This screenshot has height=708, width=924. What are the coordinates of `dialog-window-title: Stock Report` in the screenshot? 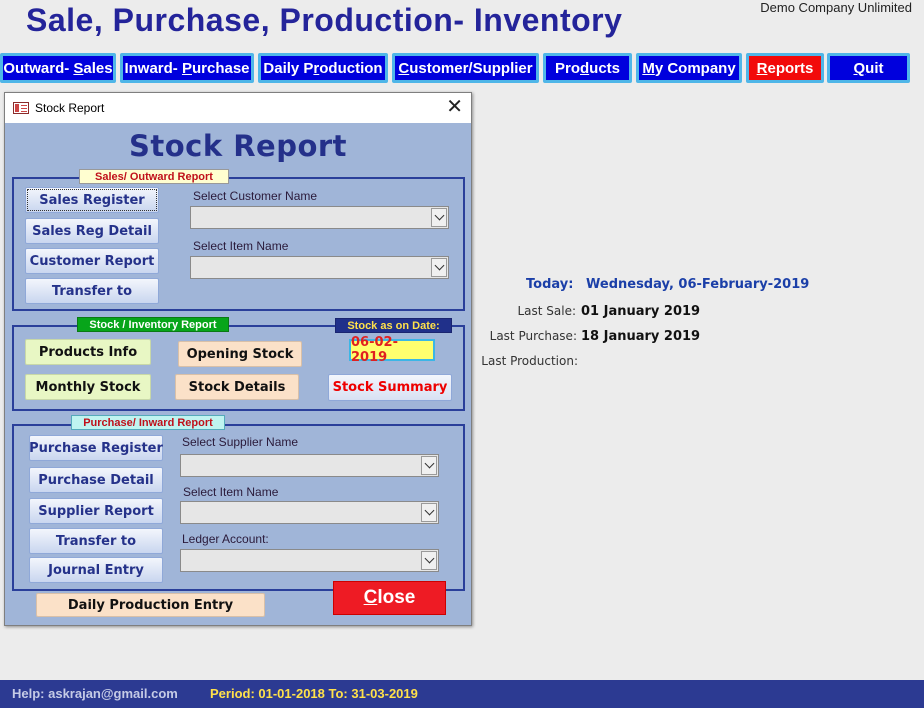 It's located at (70, 108).